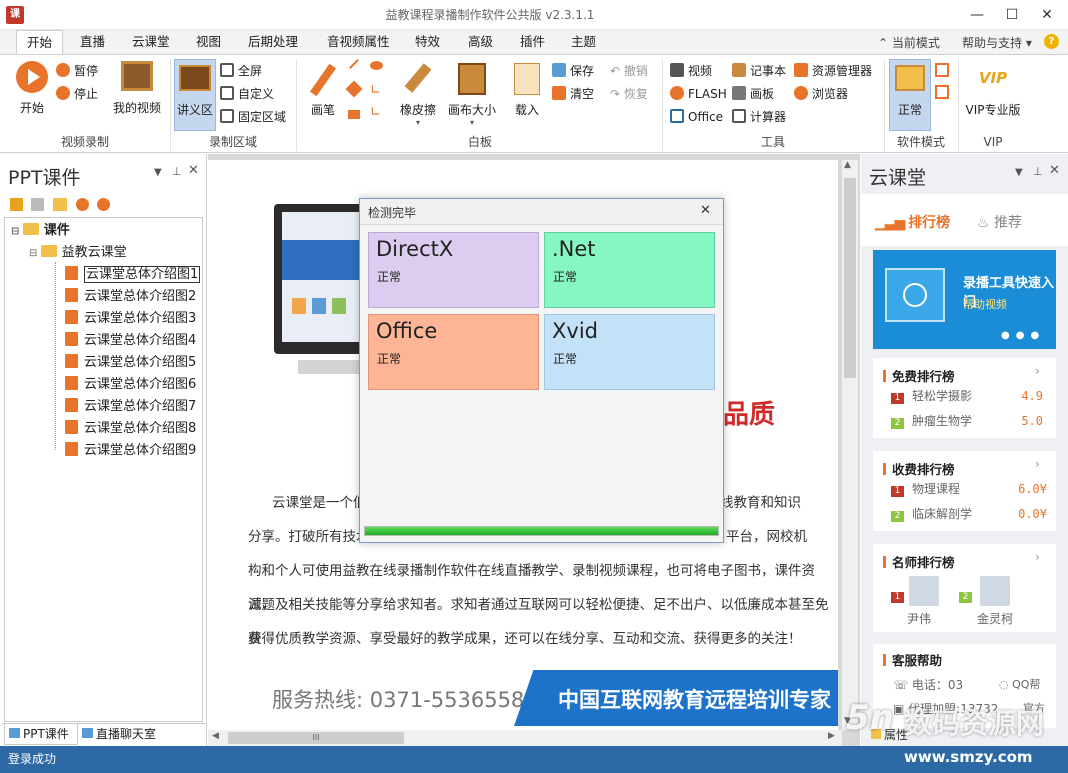  I want to click on support-qq: ◌ QQ帮, so click(1019, 684).